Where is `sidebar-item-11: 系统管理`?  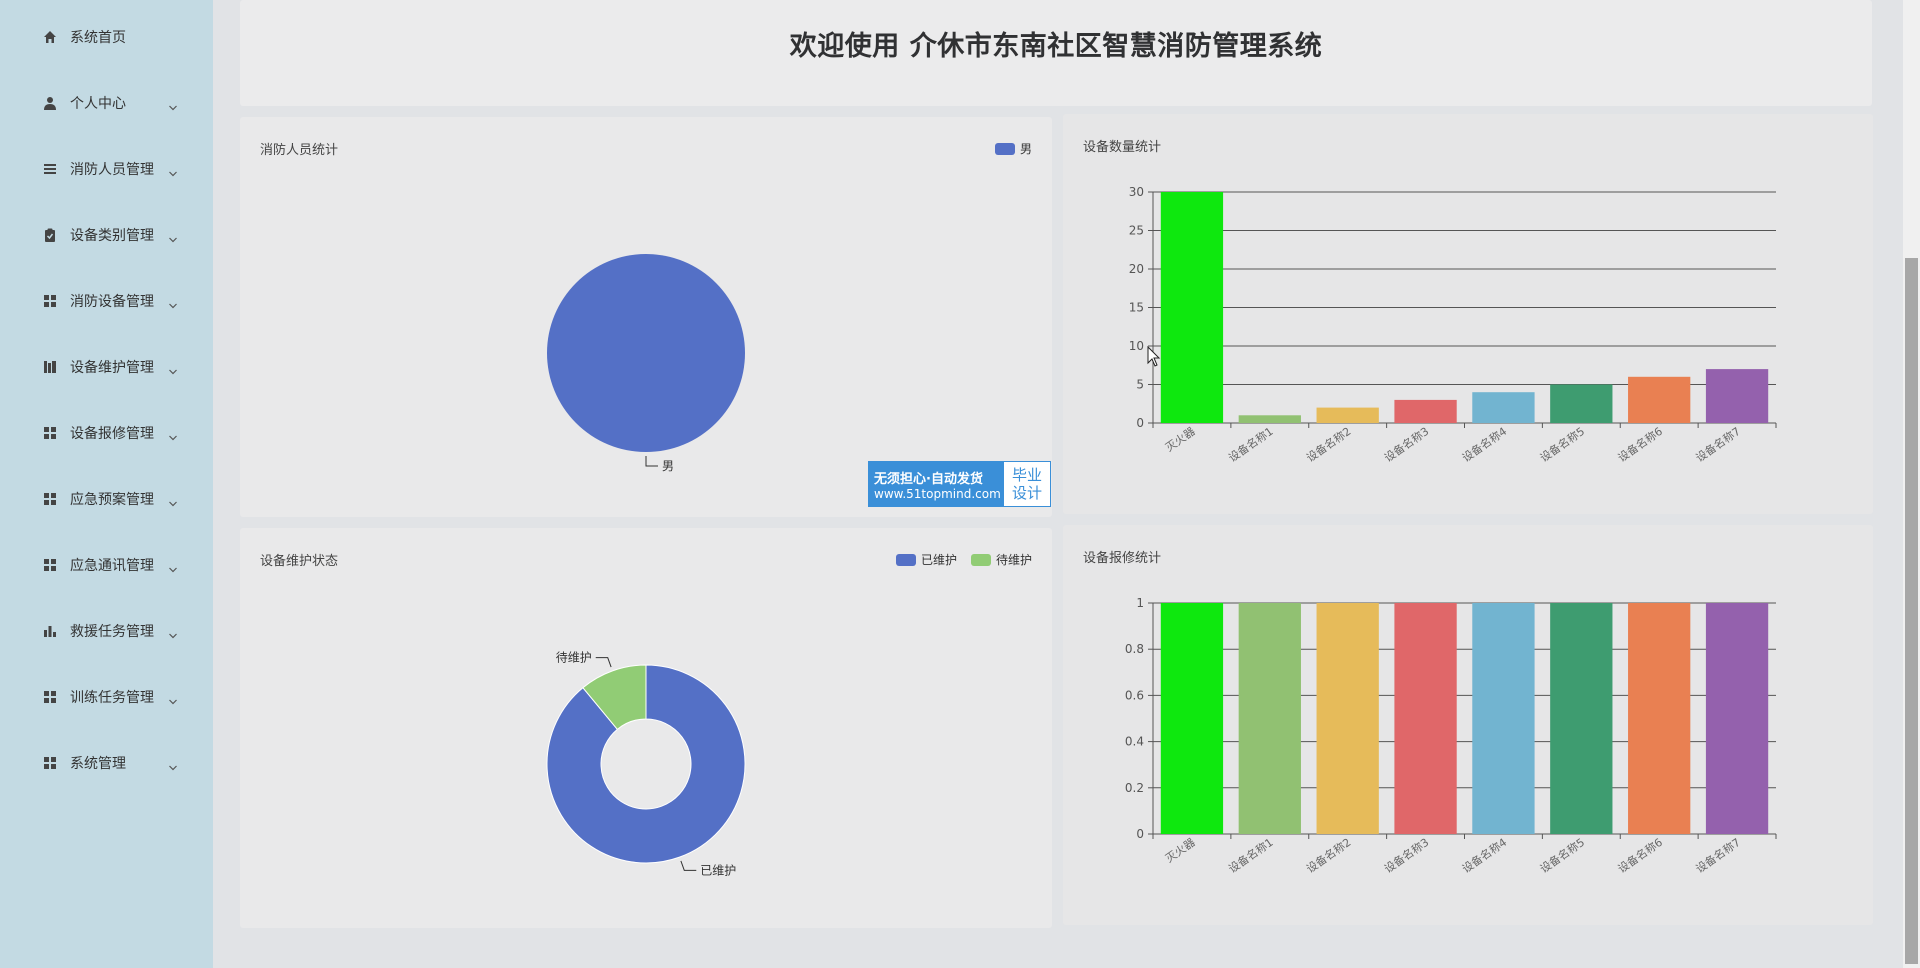 sidebar-item-11: 系统管理 is located at coordinates (106, 763).